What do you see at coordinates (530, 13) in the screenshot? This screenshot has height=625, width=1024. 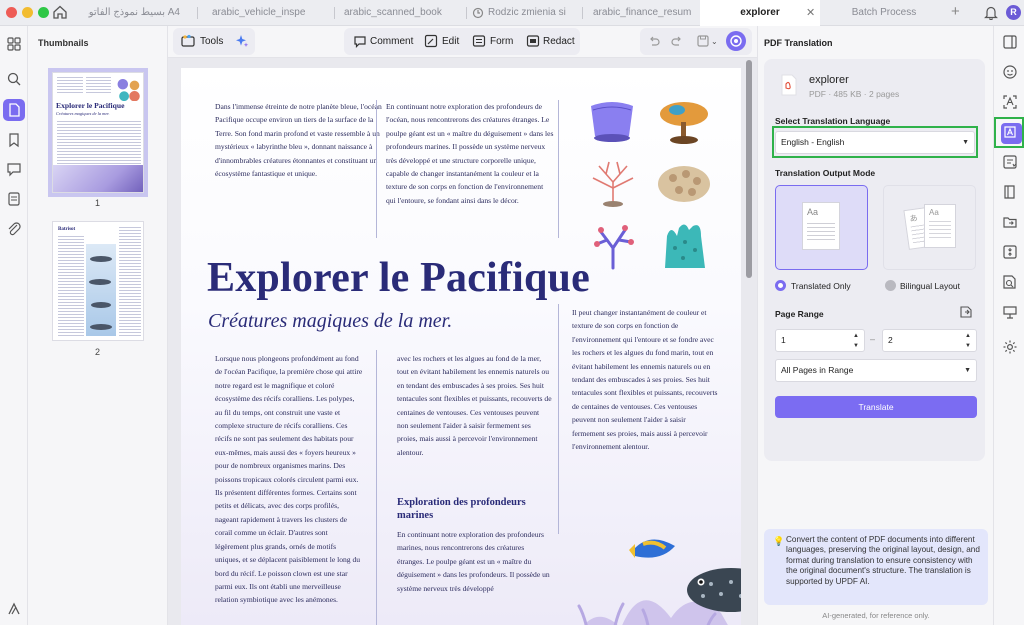 I see `tab-rodzic: Rodzic zmienia si` at bounding box center [530, 13].